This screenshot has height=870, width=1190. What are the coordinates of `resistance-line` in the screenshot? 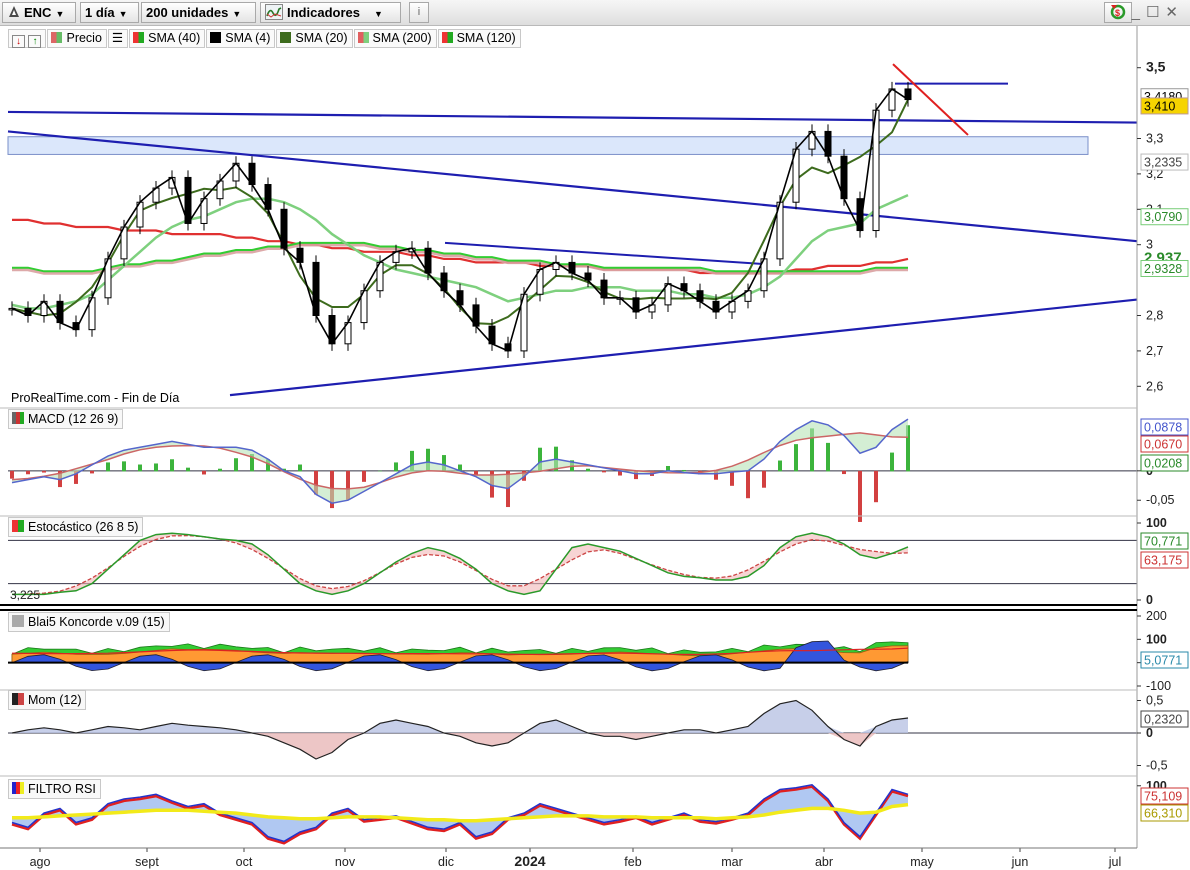 It's located at (930, 99).